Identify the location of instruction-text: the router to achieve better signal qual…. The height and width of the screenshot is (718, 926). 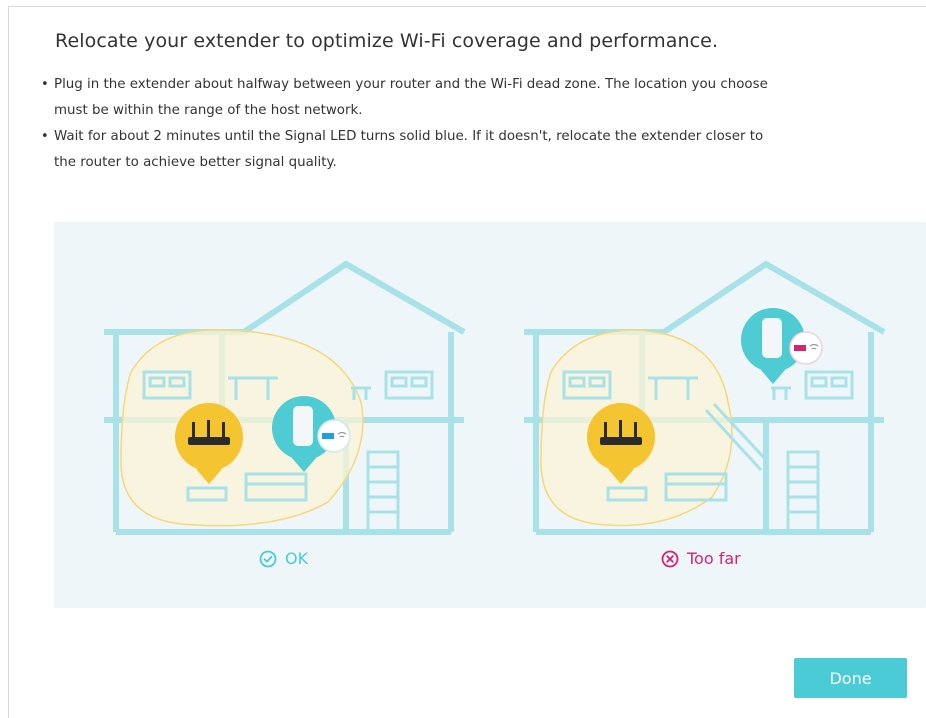
(195, 162).